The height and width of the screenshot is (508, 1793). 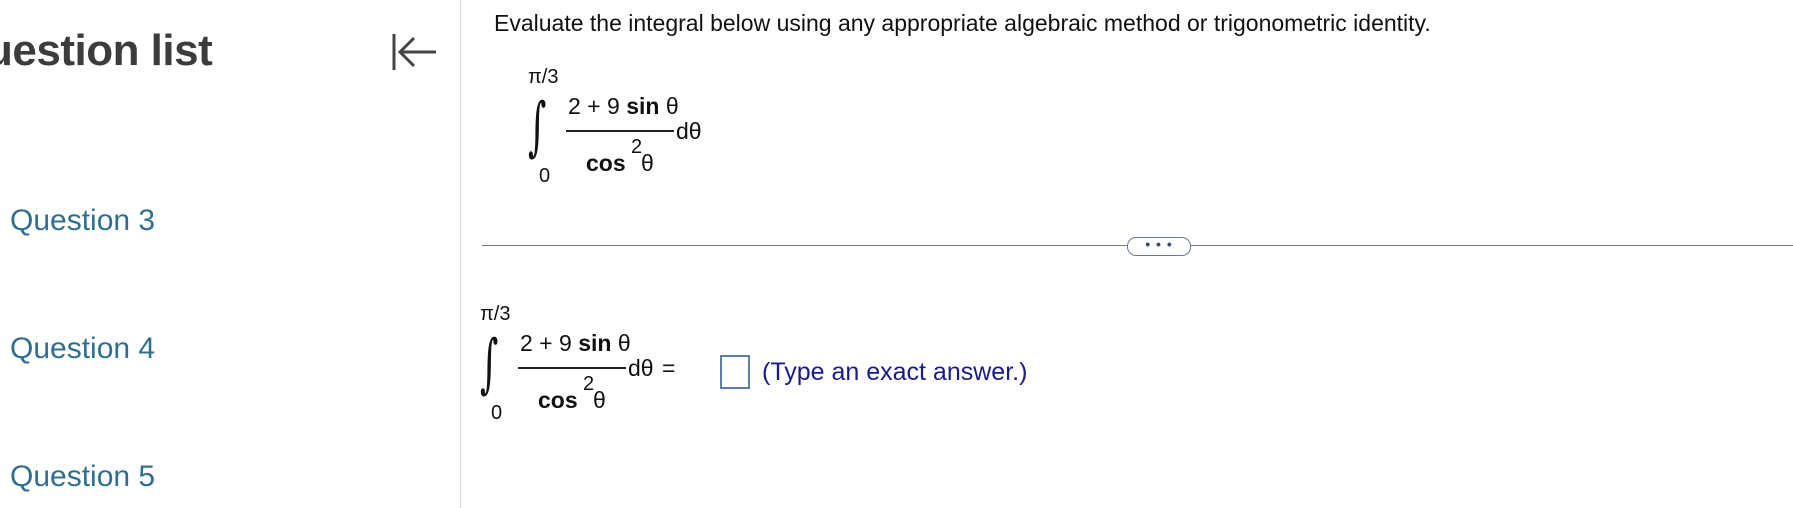 I want to click on answer-hint: (Type an exact answer.), so click(x=895, y=372).